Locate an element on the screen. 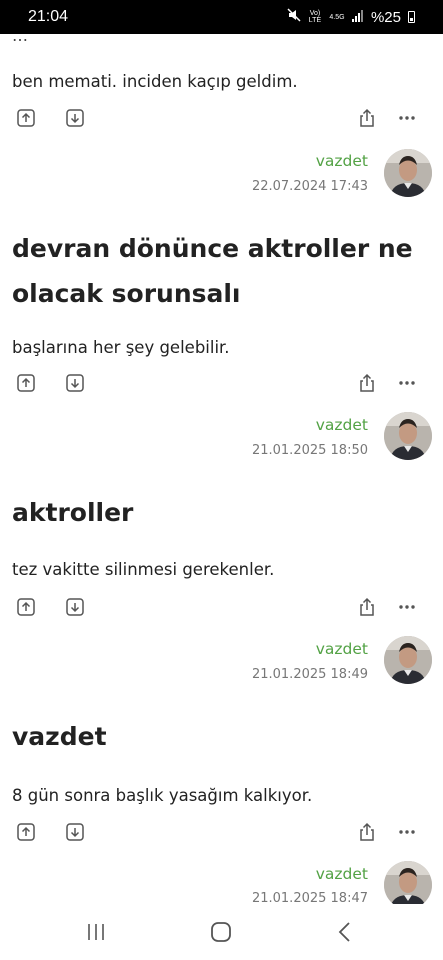  entry-date: 21.01.2025 18:50 is located at coordinates (310, 450).